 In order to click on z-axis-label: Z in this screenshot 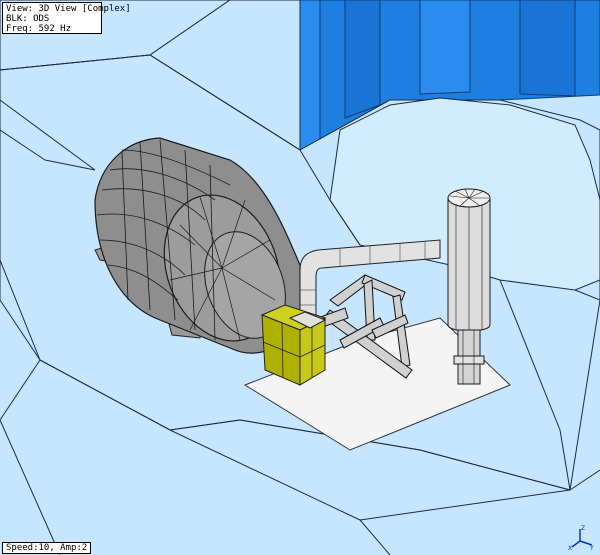, I will do `click(583, 528)`.